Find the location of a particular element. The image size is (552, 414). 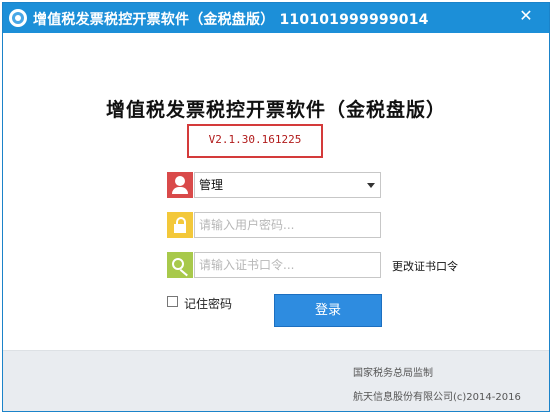

login-button: 登录 is located at coordinates (328, 310).